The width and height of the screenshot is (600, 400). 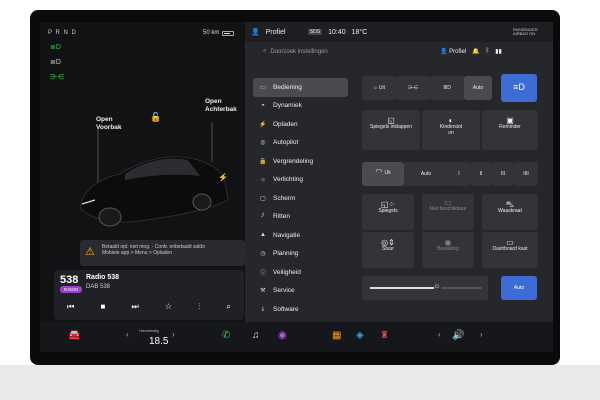 I want to click on menu-item-scherm: ▢ Scherm, so click(x=300, y=198).